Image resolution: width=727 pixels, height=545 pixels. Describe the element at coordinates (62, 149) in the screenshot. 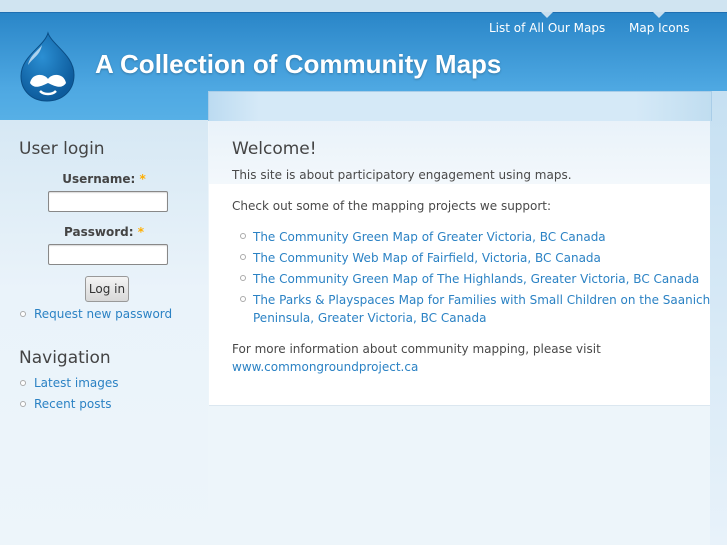

I see `user-login-title: User login` at that location.